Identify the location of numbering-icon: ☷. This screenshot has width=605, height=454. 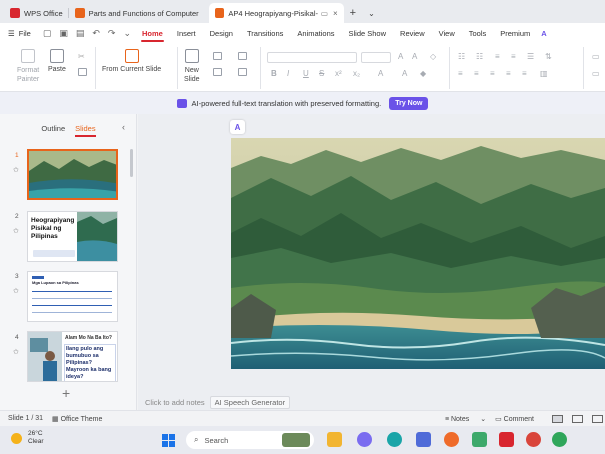
(479, 56).